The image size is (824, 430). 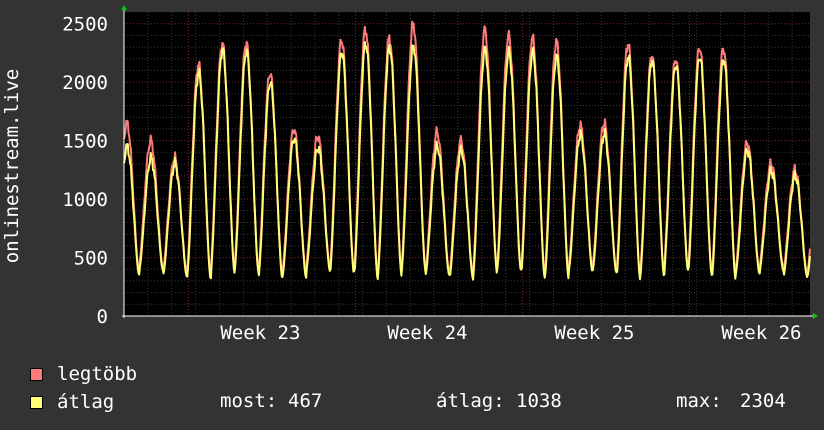 What do you see at coordinates (85, 142) in the screenshot?
I see `y-tick-label: 1500` at bounding box center [85, 142].